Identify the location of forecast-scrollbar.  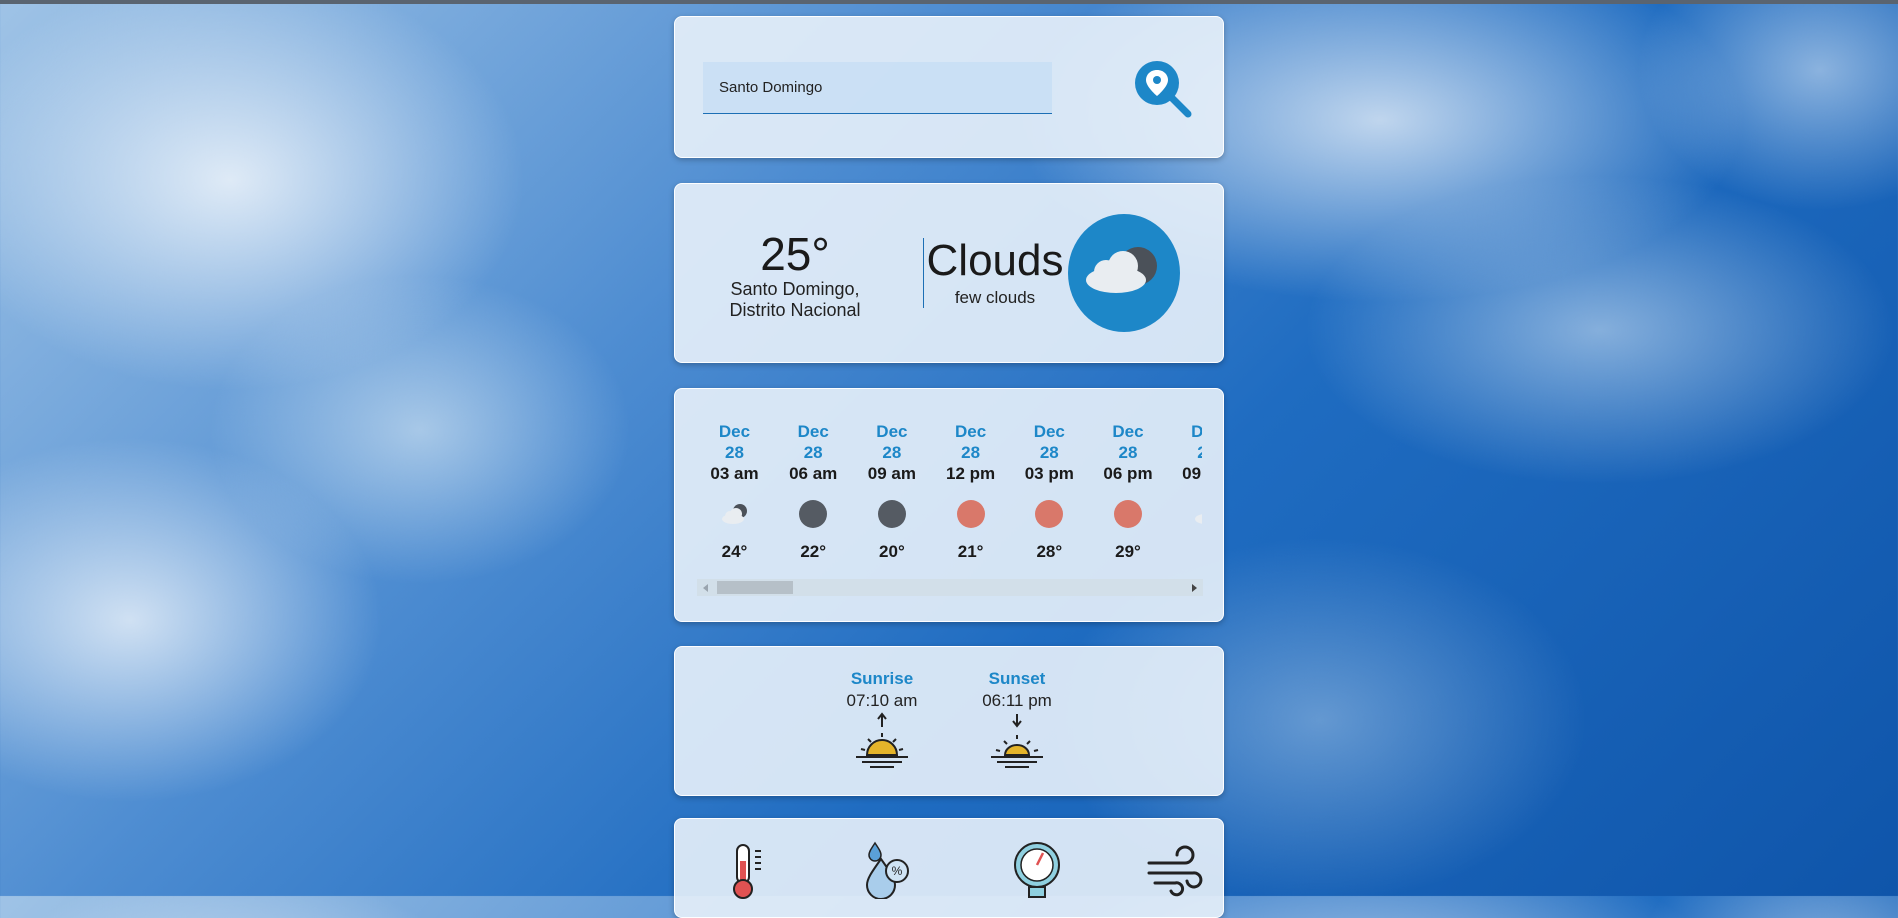
(950, 587).